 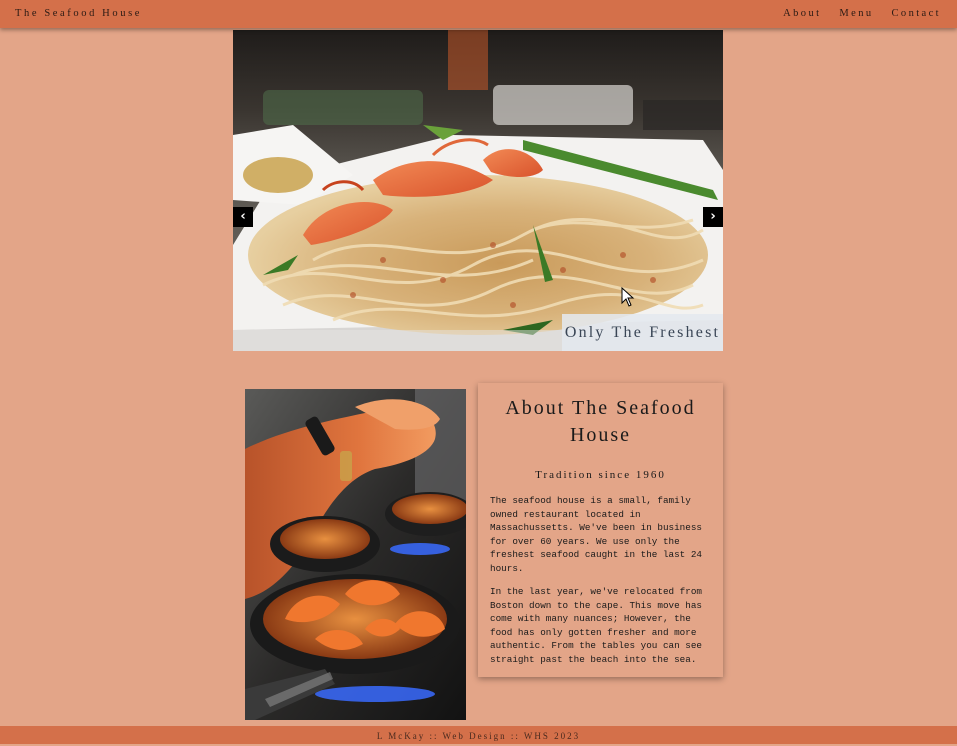 I want to click on about-title: About The Seafood House, so click(x=600, y=421).